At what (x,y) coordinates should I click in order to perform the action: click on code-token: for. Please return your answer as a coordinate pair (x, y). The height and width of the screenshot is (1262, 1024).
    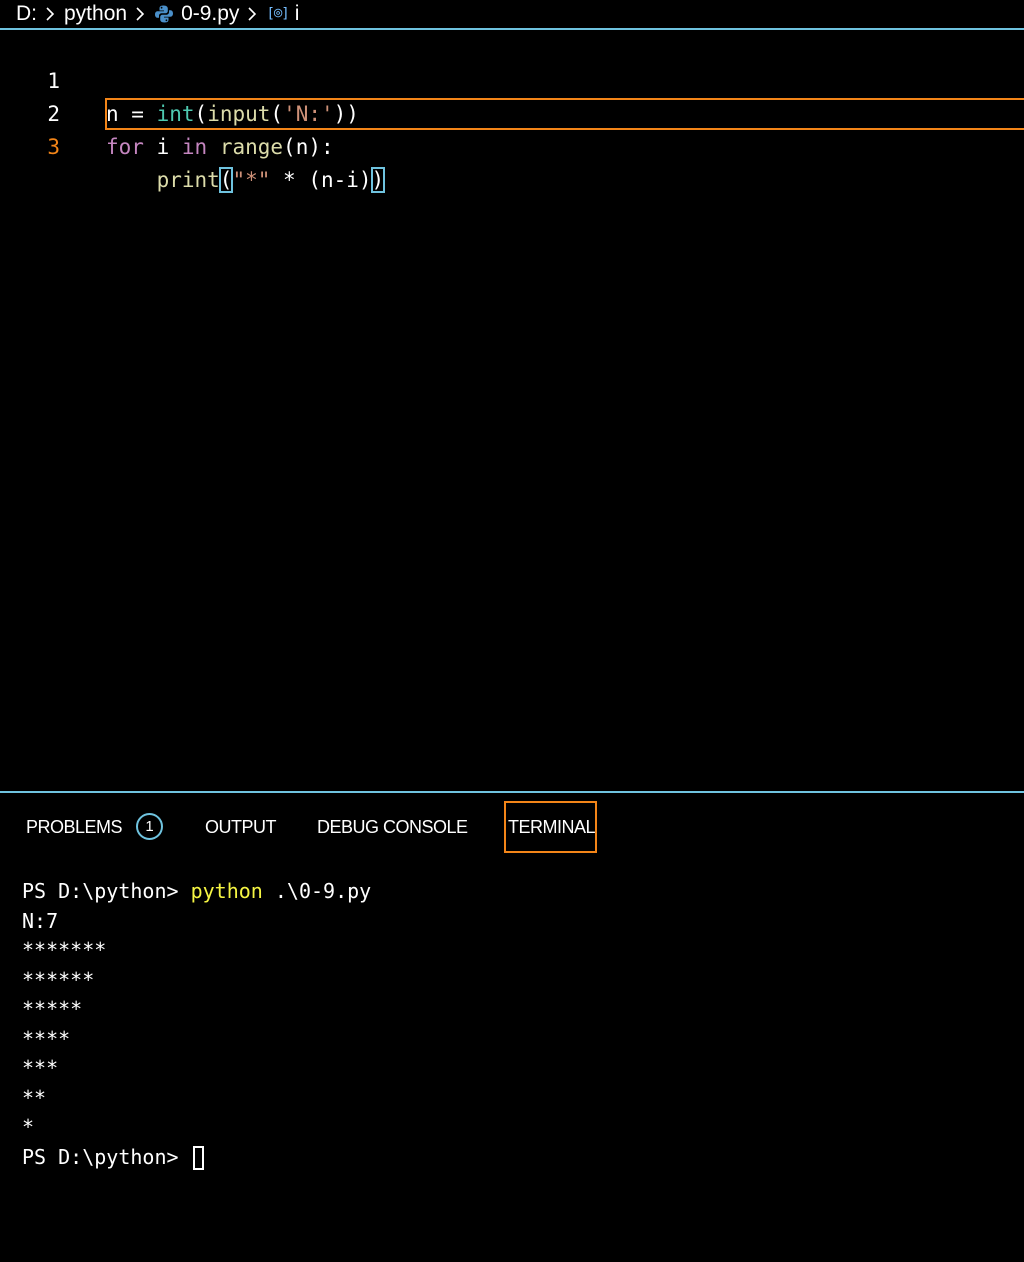
    Looking at the image, I should click on (125, 147).